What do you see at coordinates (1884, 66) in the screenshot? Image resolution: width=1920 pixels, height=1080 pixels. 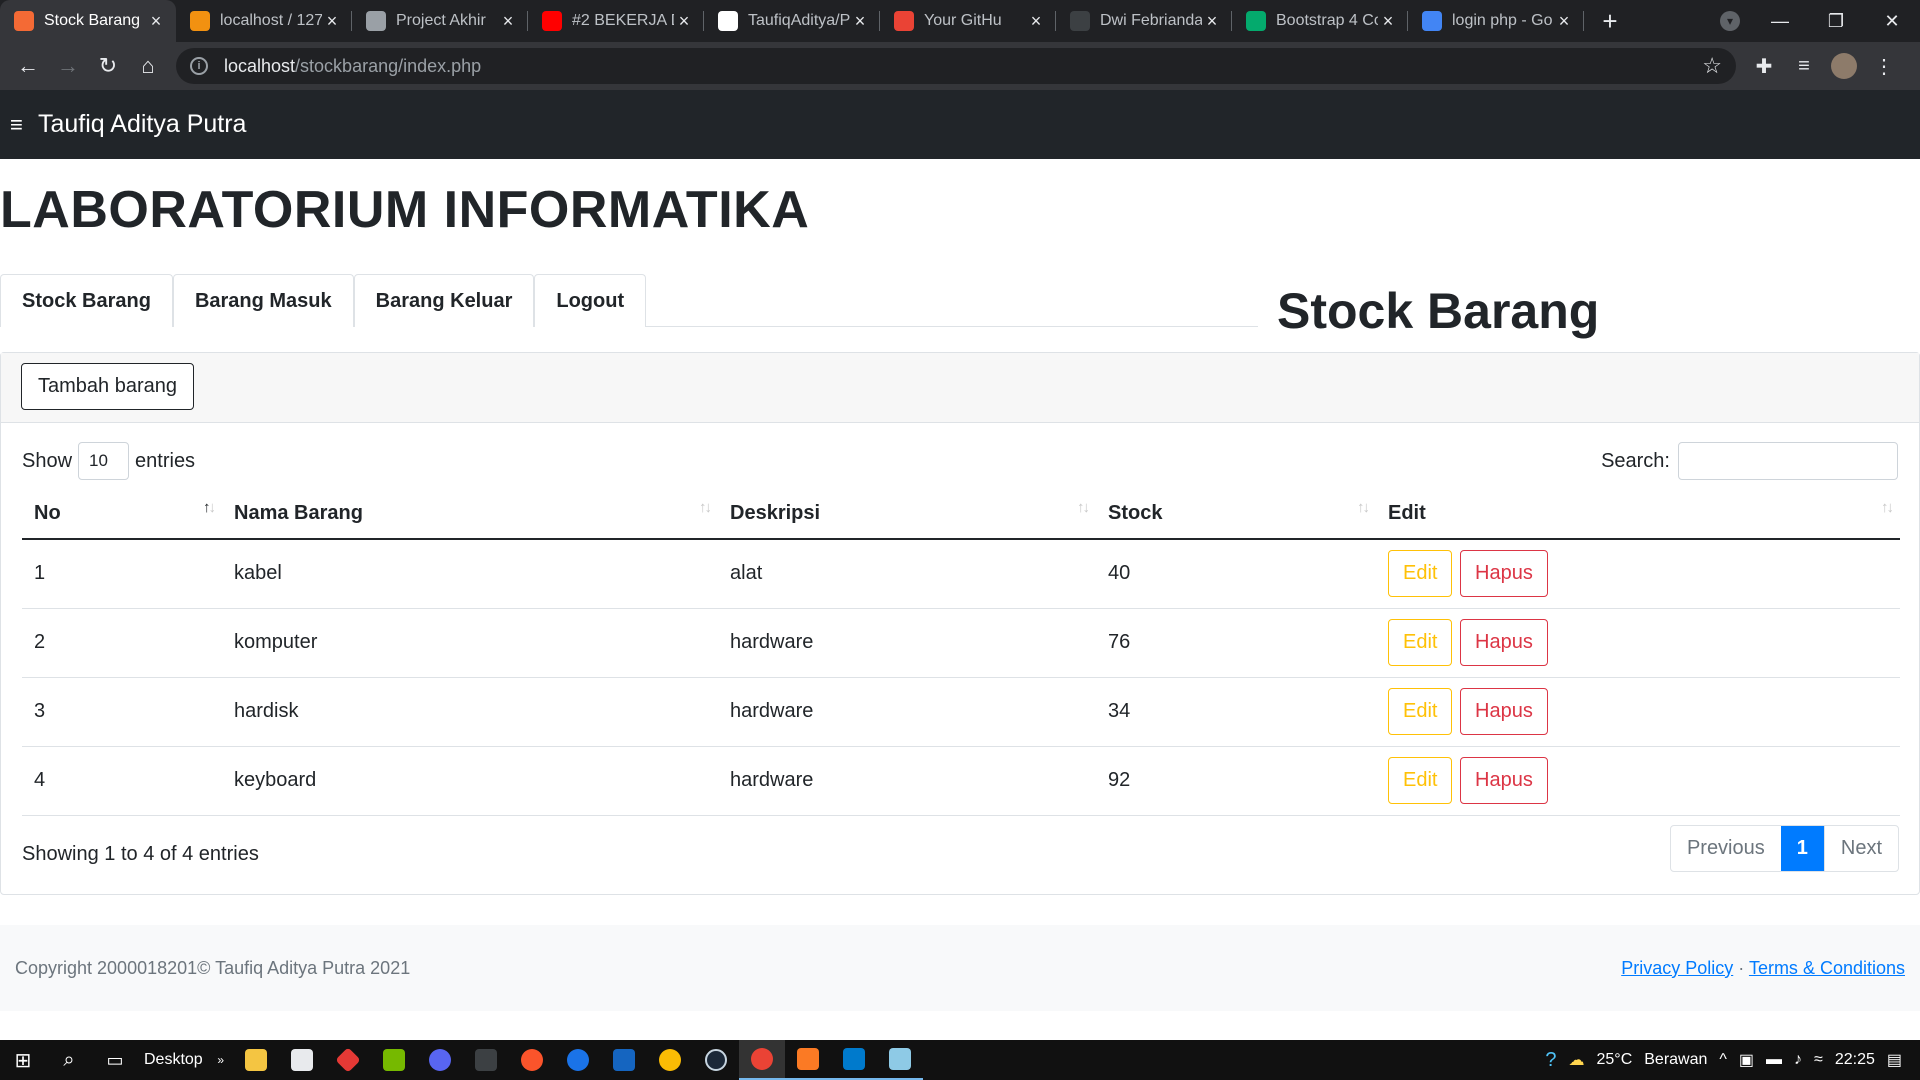 I see `menu-kebab-icon: ⋮` at bounding box center [1884, 66].